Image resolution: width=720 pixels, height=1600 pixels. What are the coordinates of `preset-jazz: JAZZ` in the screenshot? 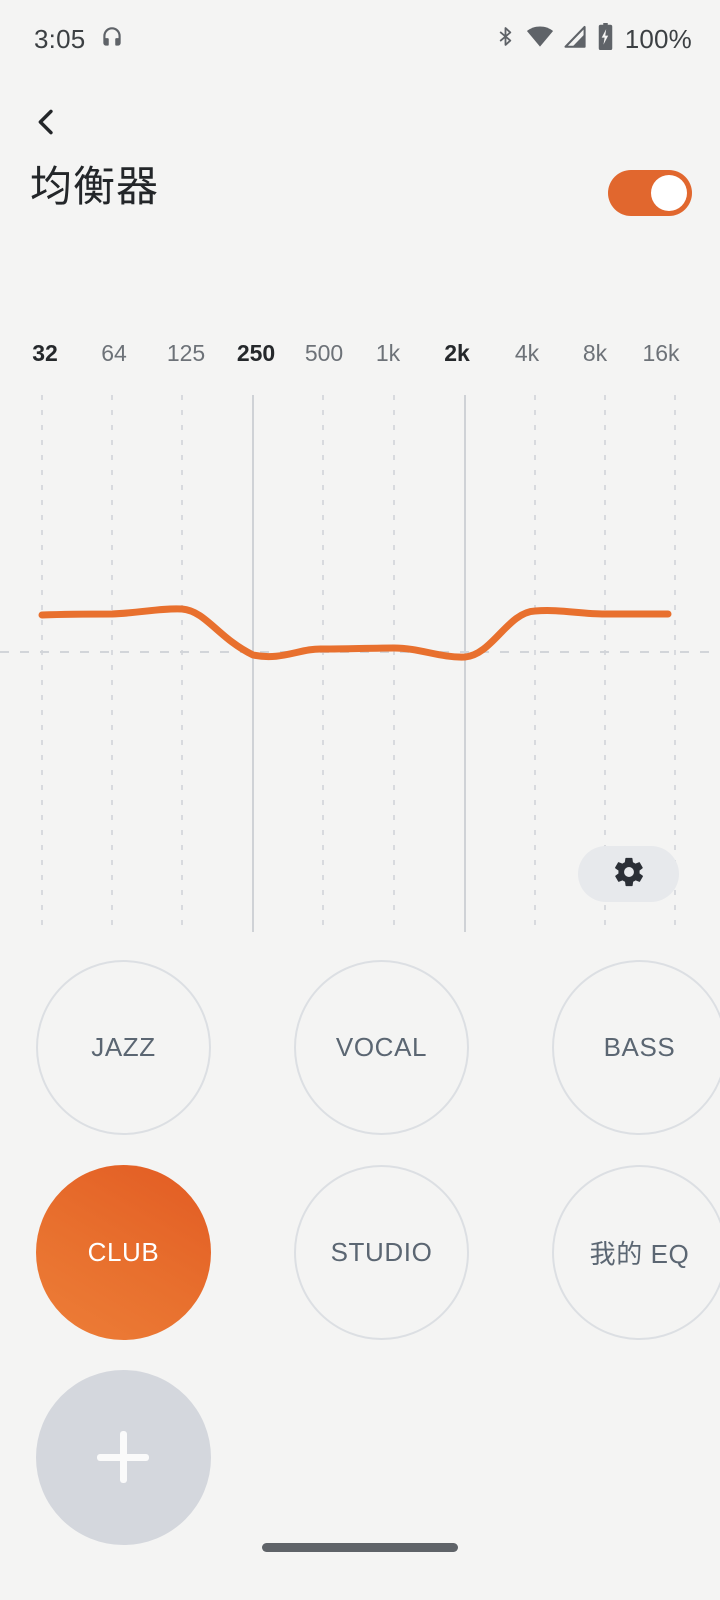 It's located at (123, 1047).